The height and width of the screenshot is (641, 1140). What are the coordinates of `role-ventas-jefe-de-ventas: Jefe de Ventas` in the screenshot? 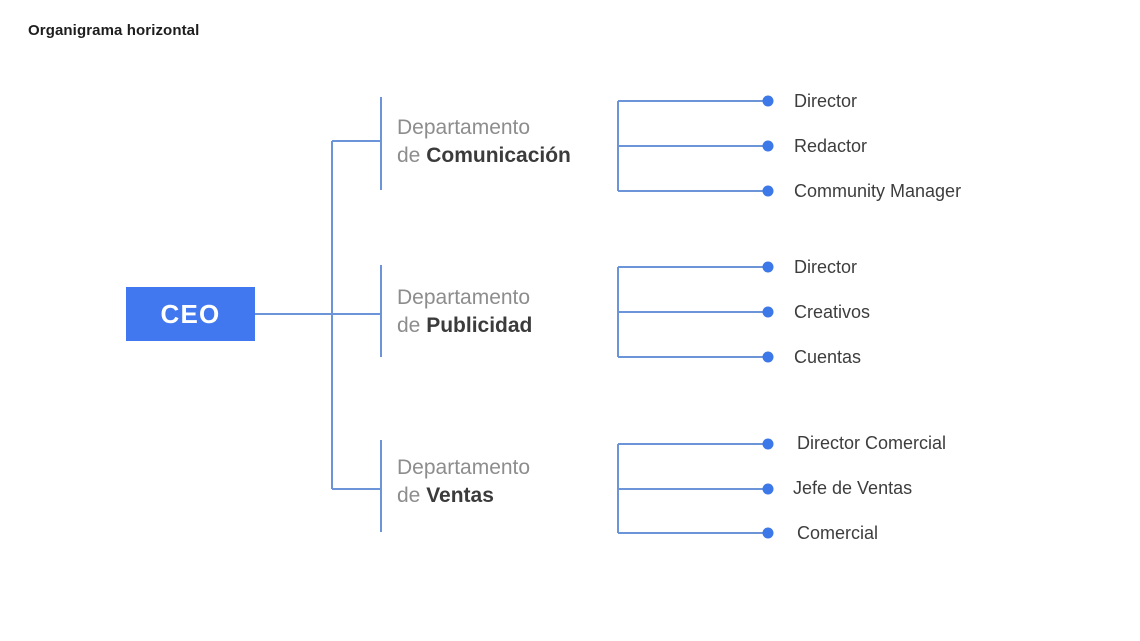 It's located at (852, 488).